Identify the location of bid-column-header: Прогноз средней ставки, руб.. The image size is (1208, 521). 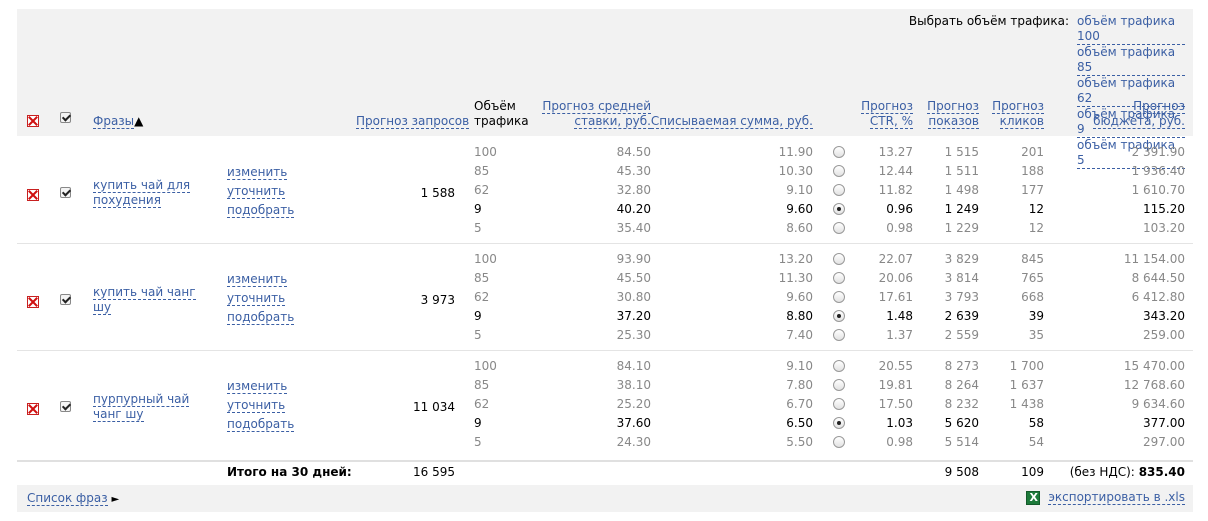
(596, 114).